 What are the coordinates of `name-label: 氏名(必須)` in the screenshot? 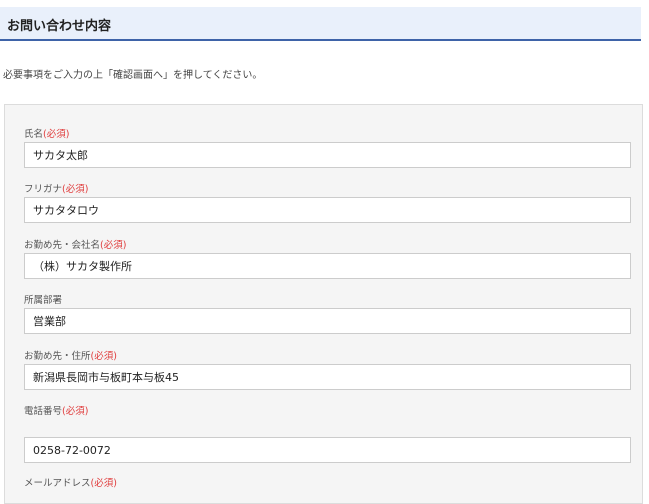 It's located at (46, 133).